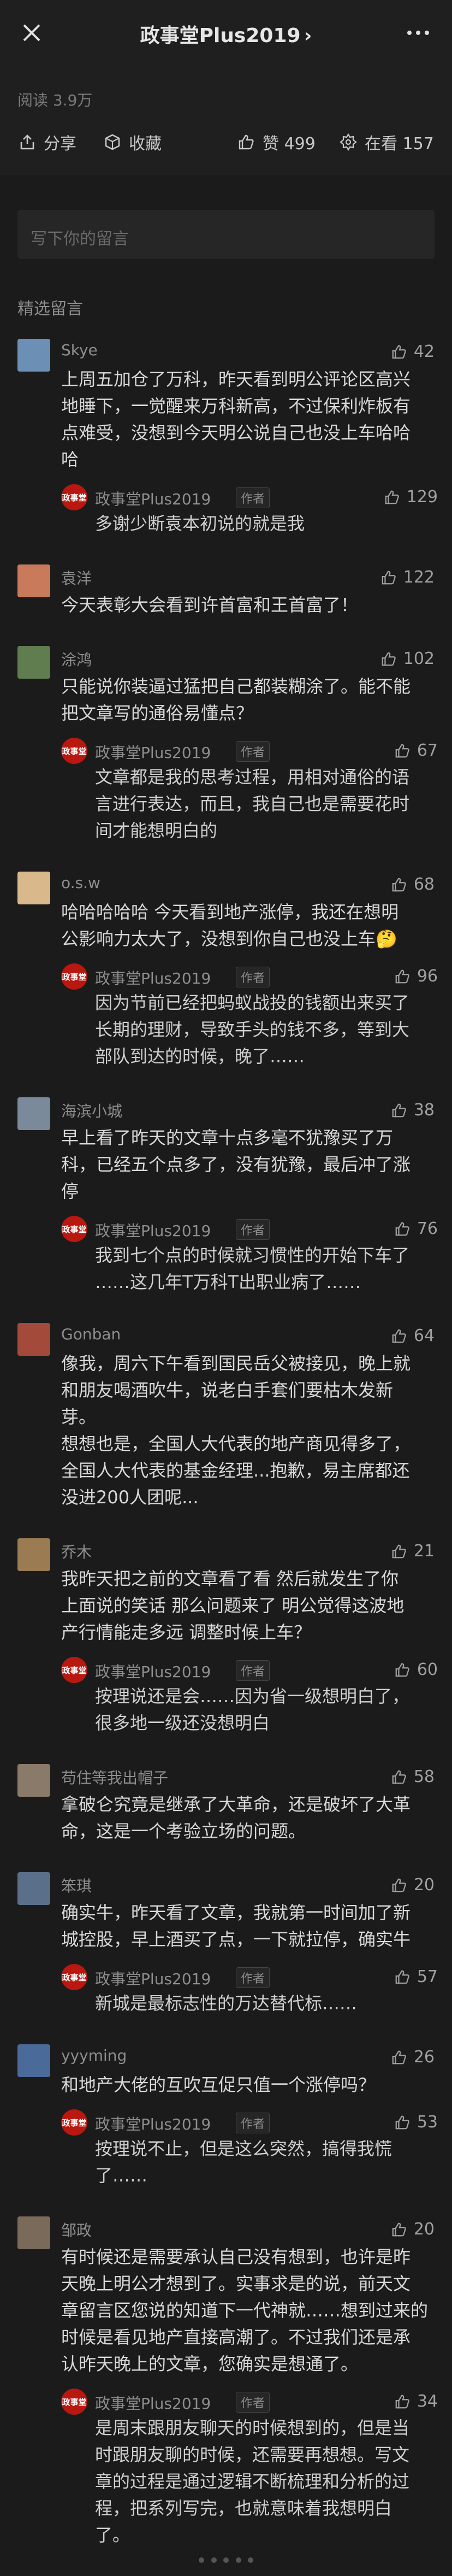 The height and width of the screenshot is (2576, 452). Describe the element at coordinates (70, 460) in the screenshot. I see `comment-text-line: 哈` at that location.